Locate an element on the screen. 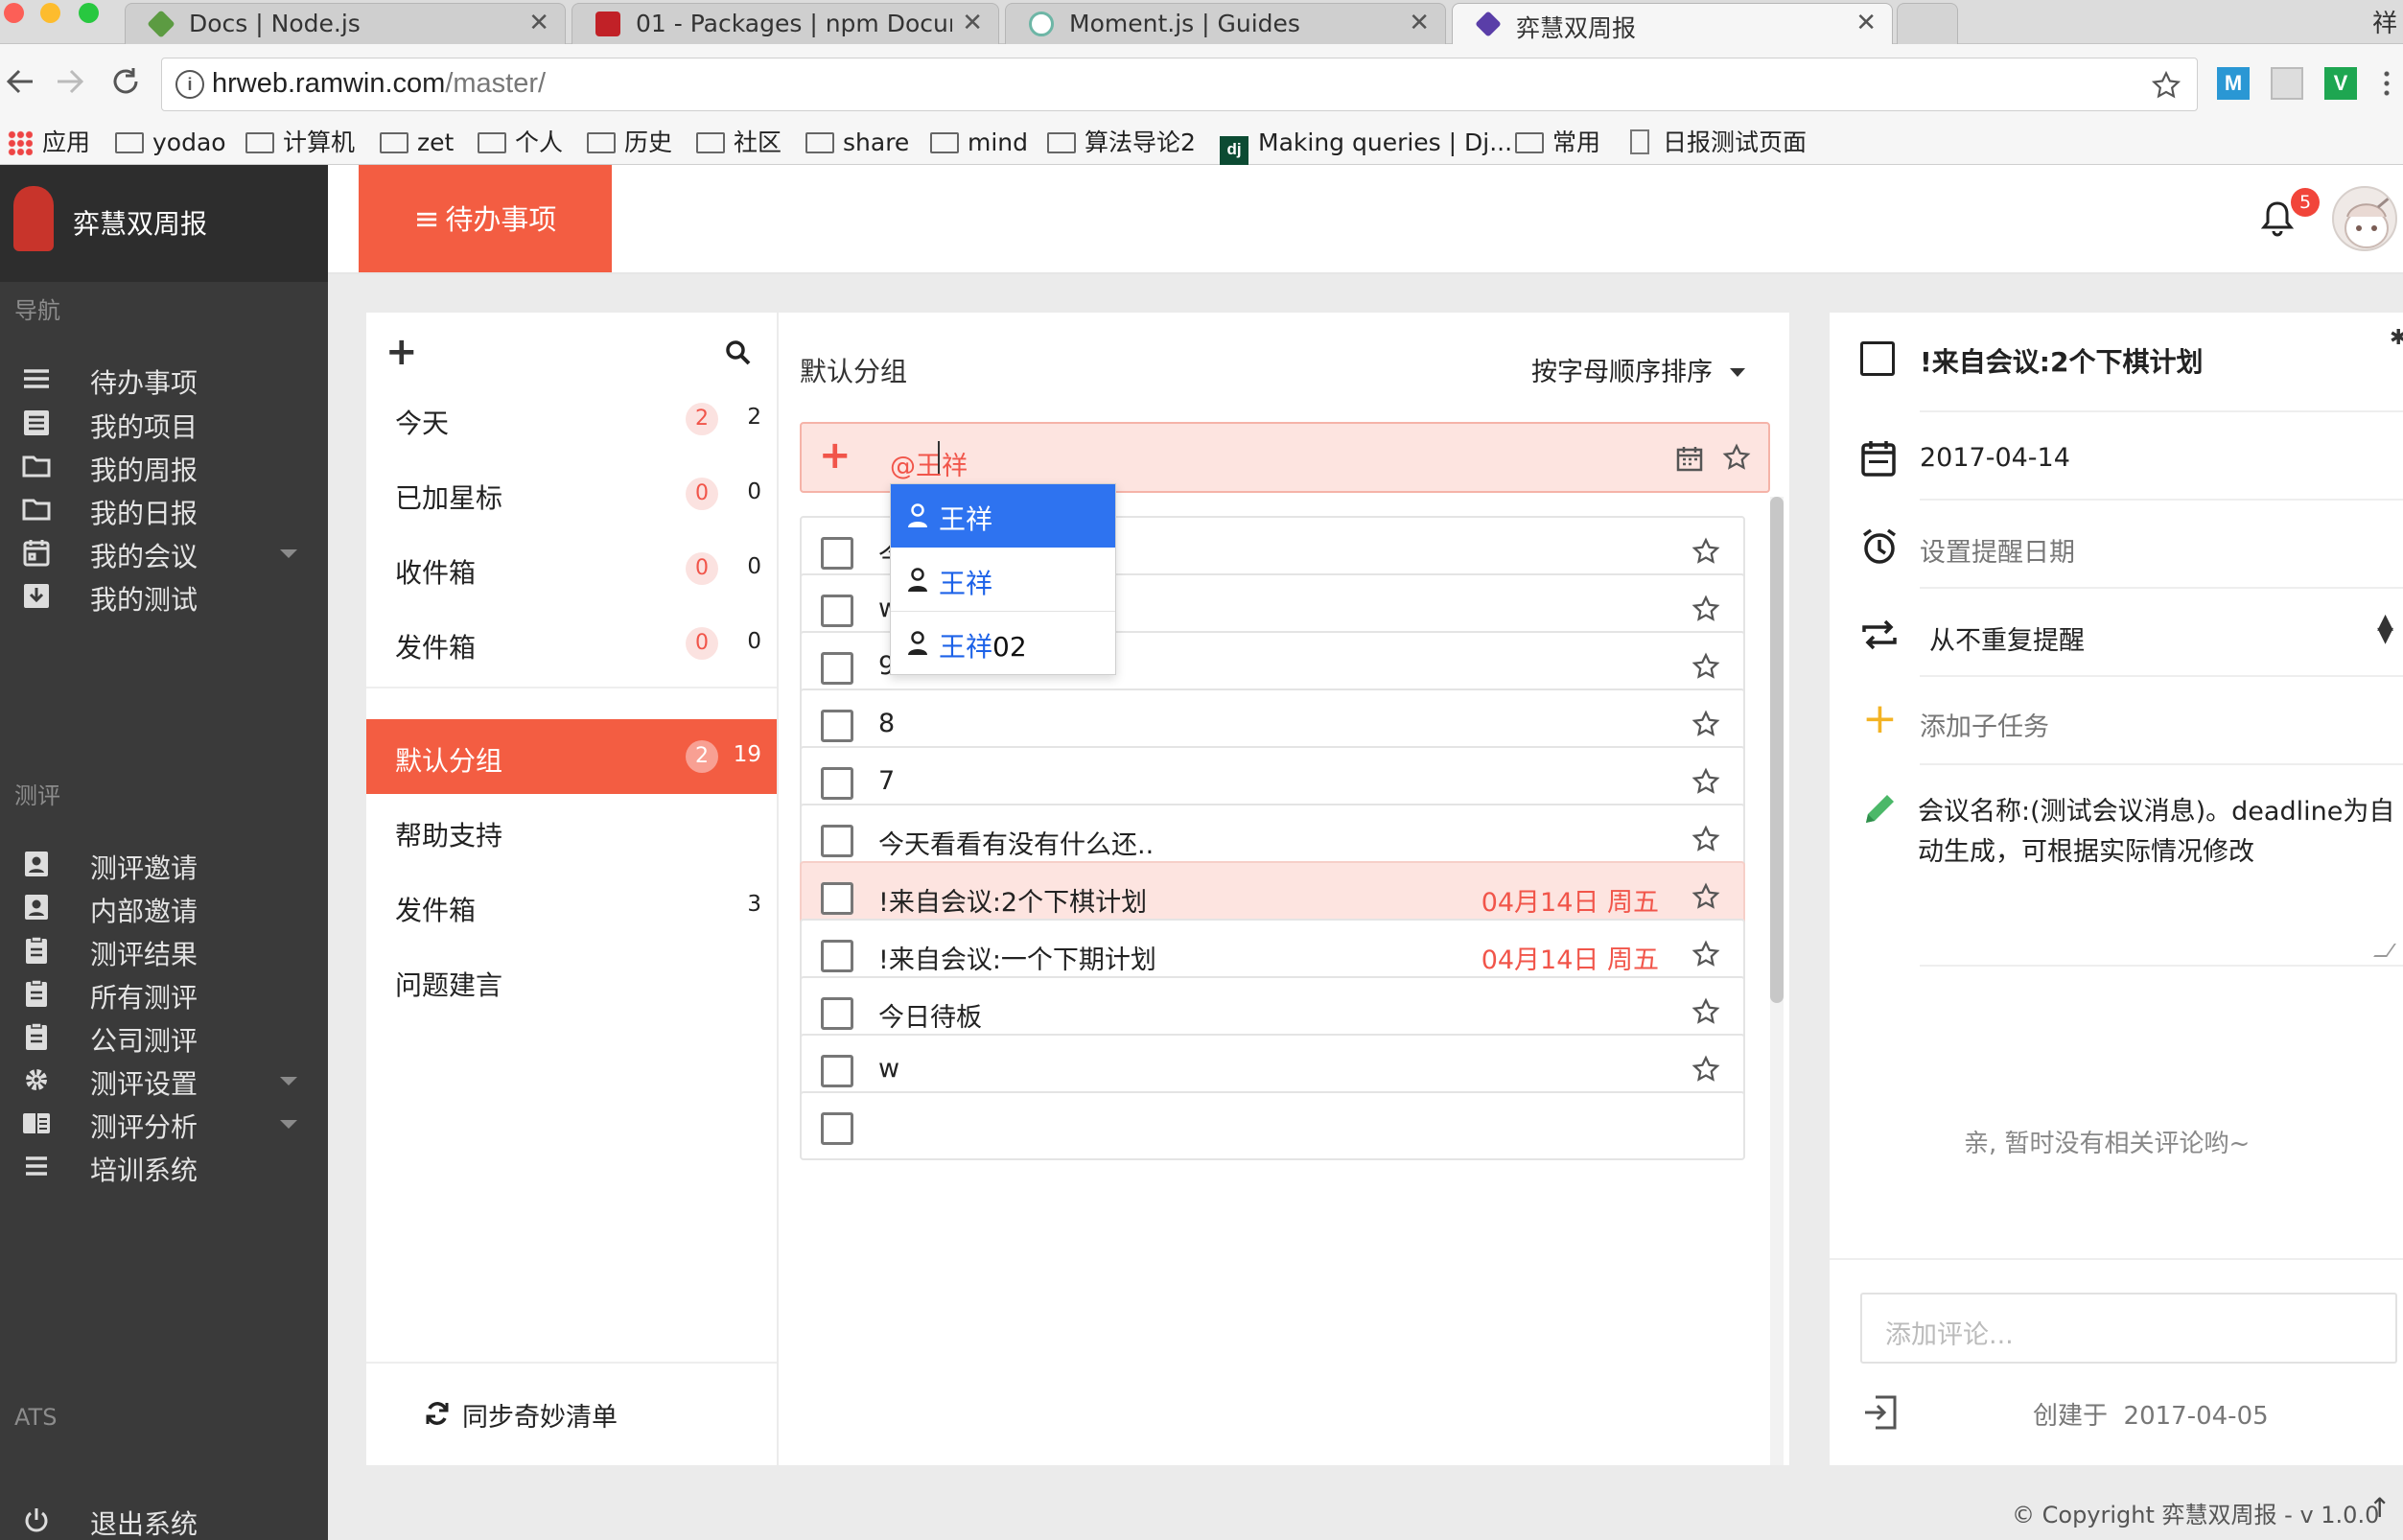  header-tab-todo: ≡ 待办事项 is located at coordinates (485, 218).